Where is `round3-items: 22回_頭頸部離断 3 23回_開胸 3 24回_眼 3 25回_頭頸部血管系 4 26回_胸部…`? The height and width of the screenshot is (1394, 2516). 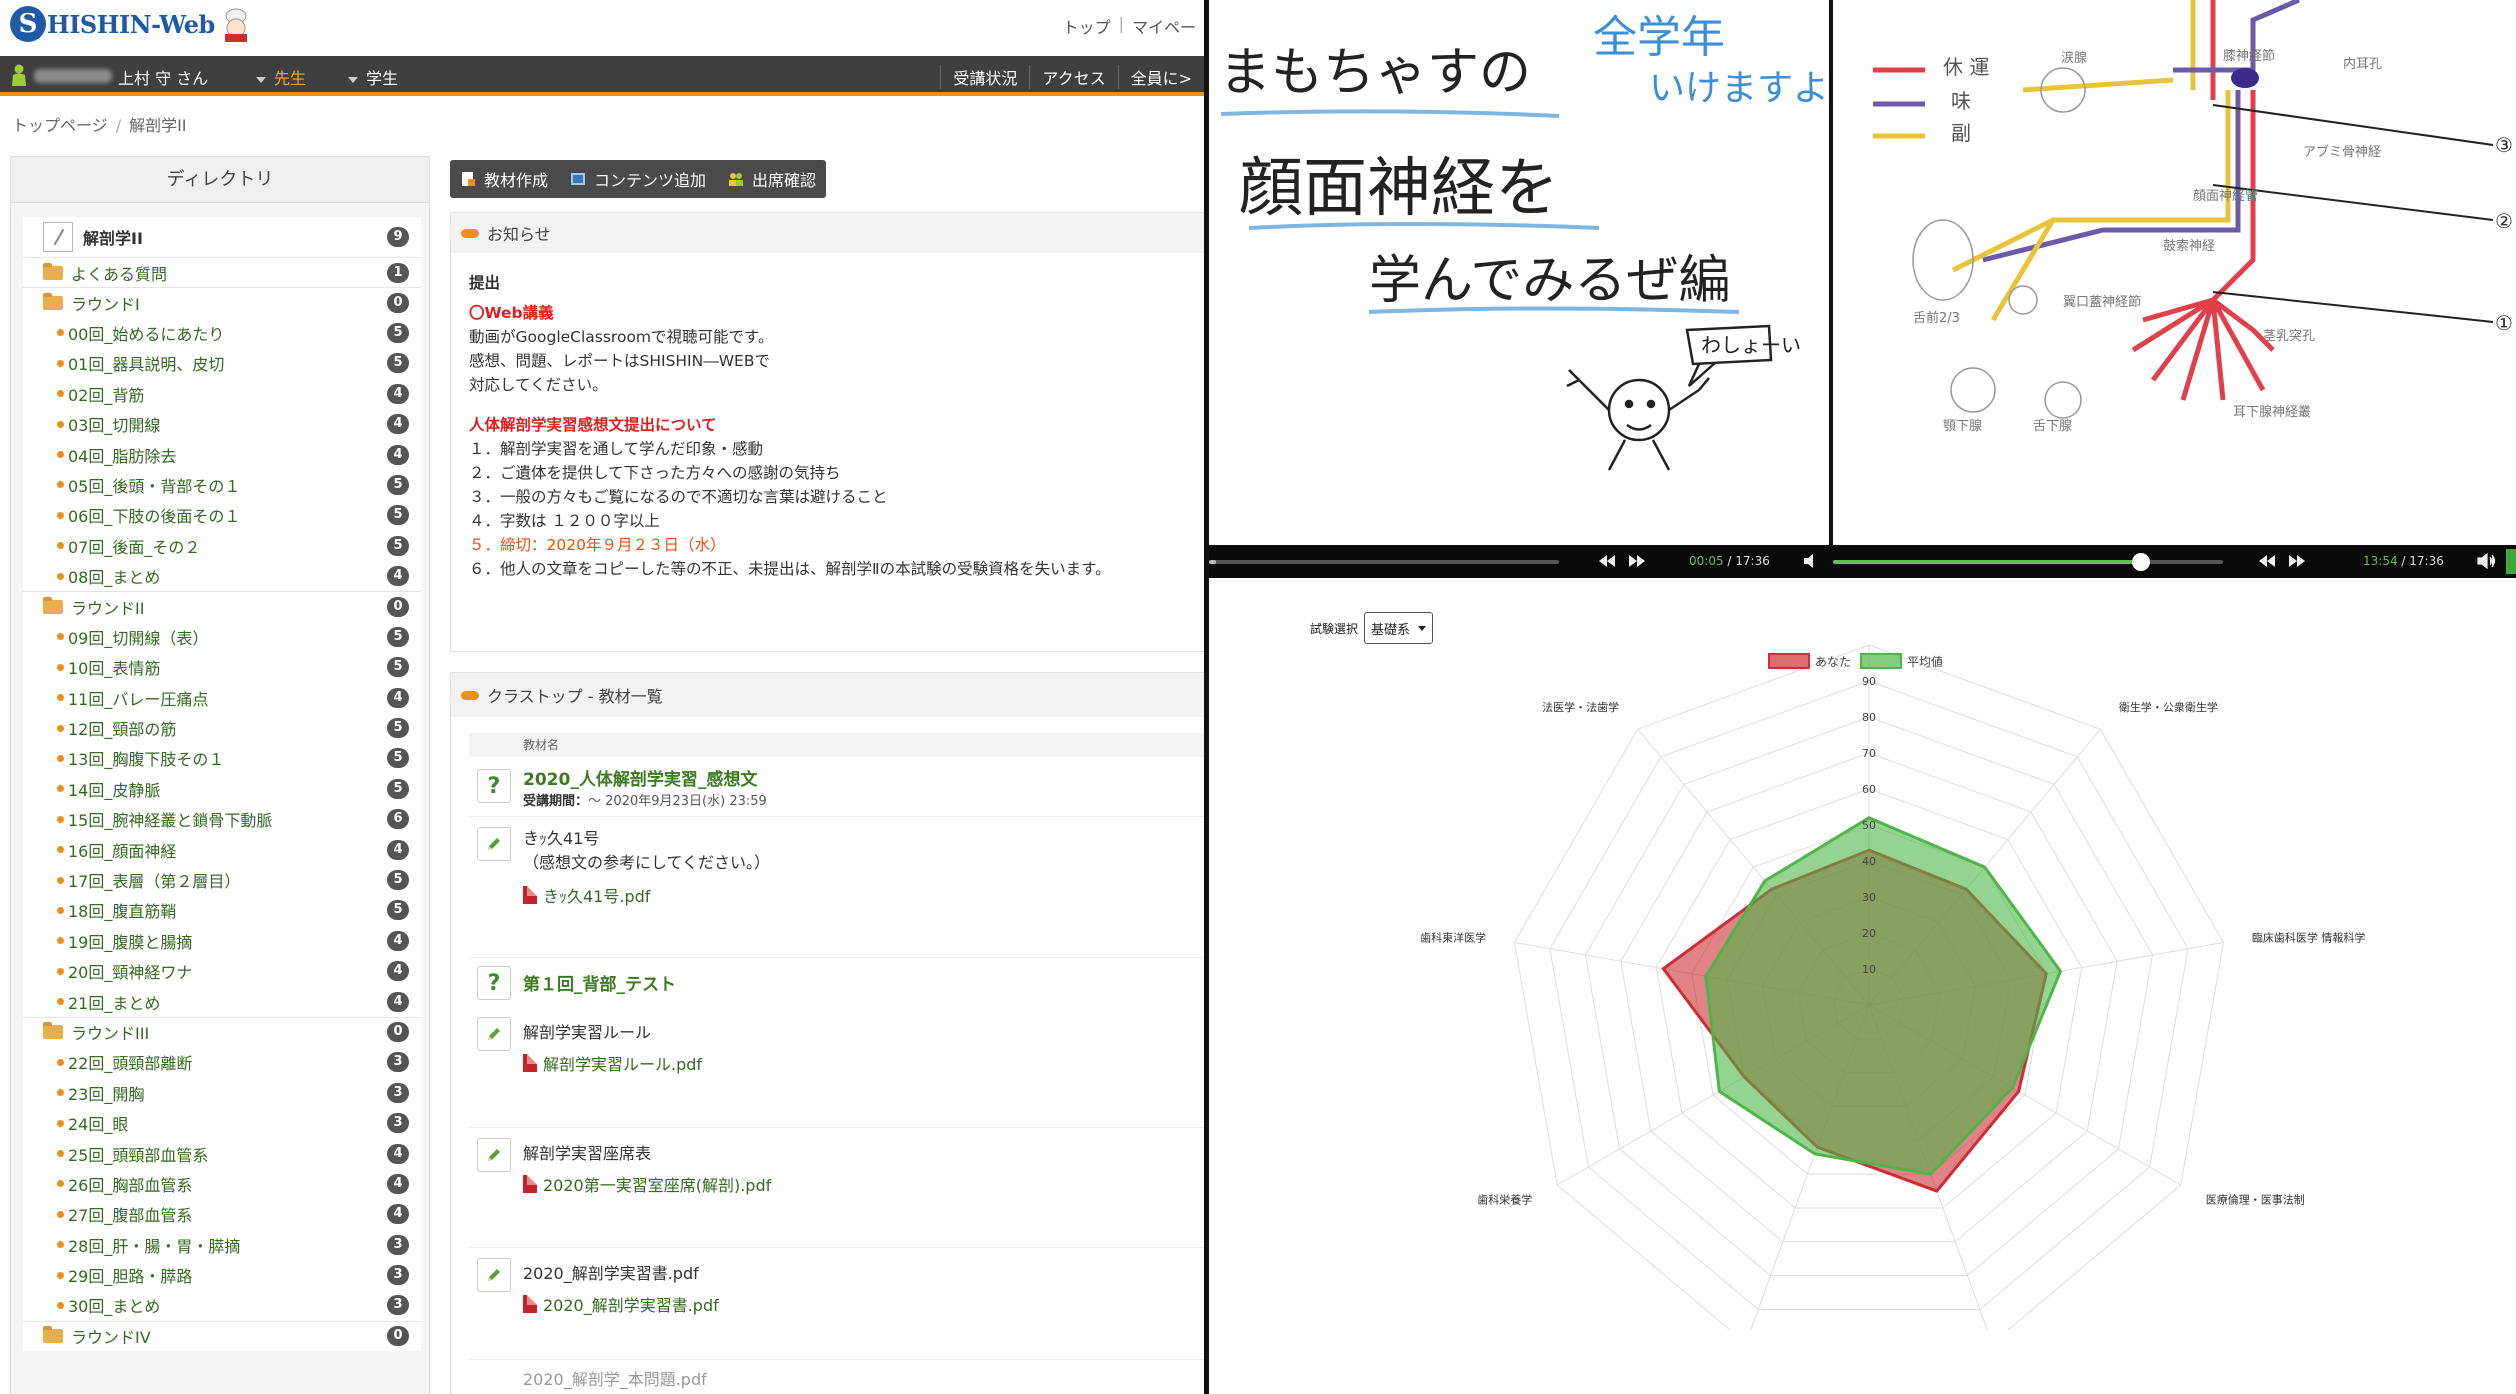
round3-items: 22回_頭頸部離断 3 23回_開胸 3 24回_眼 3 25回_頭頸部血管系 4 26回_胸部… is located at coordinates (222, 1184).